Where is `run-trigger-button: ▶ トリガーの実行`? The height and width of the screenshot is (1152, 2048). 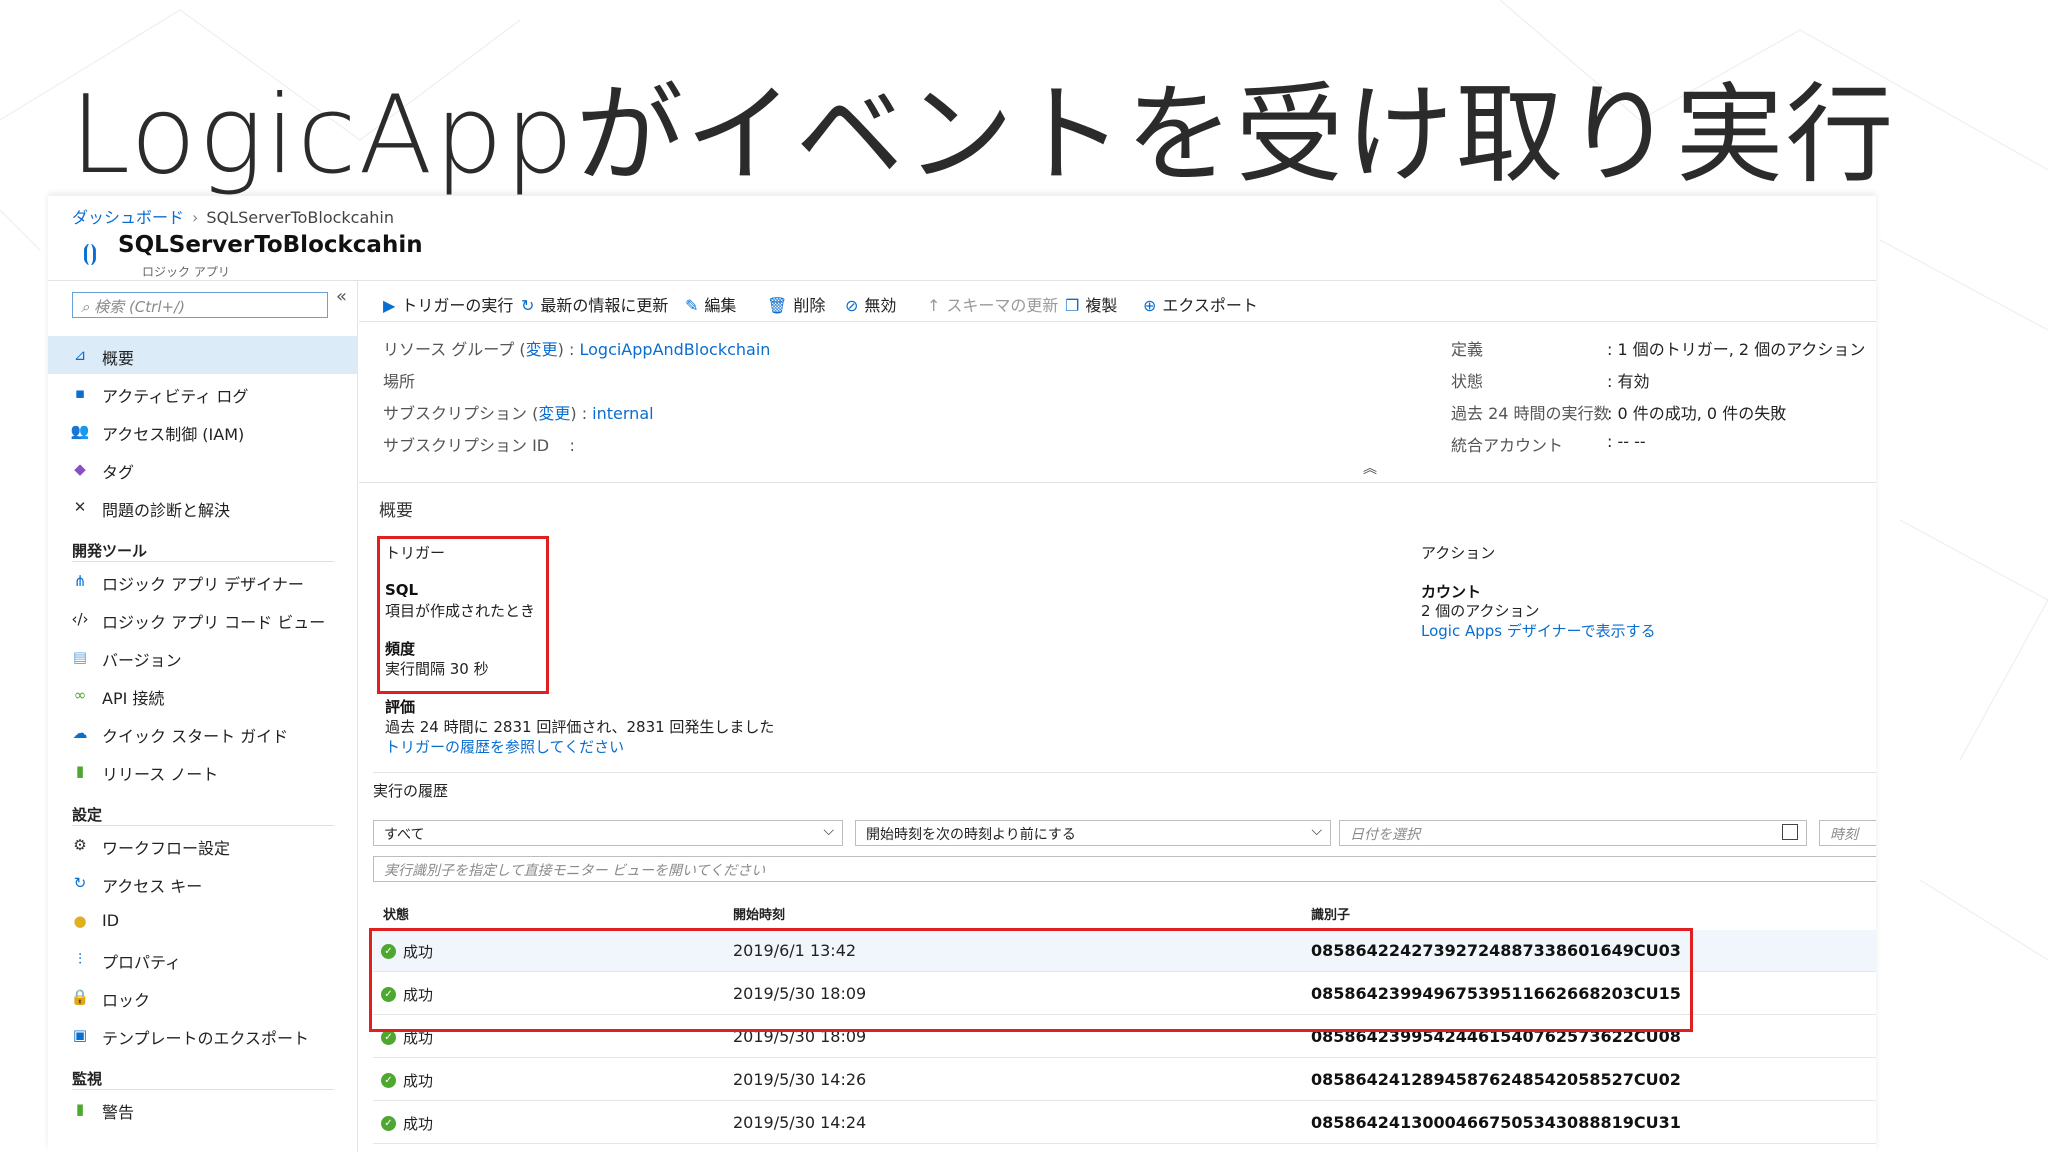 run-trigger-button: ▶ トリガーの実行 is located at coordinates (448, 304).